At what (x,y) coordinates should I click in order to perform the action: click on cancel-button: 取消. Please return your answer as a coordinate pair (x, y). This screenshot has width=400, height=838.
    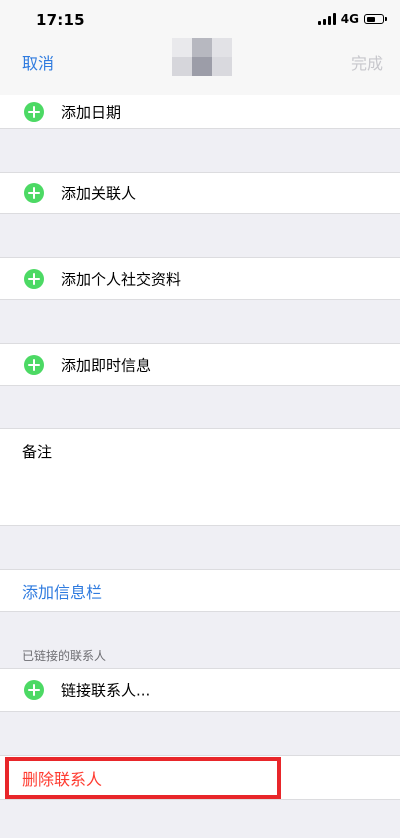
    Looking at the image, I should click on (38, 62).